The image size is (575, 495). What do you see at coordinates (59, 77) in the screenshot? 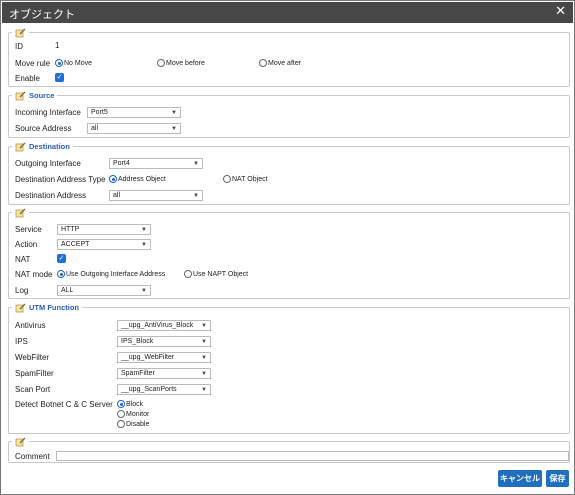
I see `enable-checkbox: ✓` at bounding box center [59, 77].